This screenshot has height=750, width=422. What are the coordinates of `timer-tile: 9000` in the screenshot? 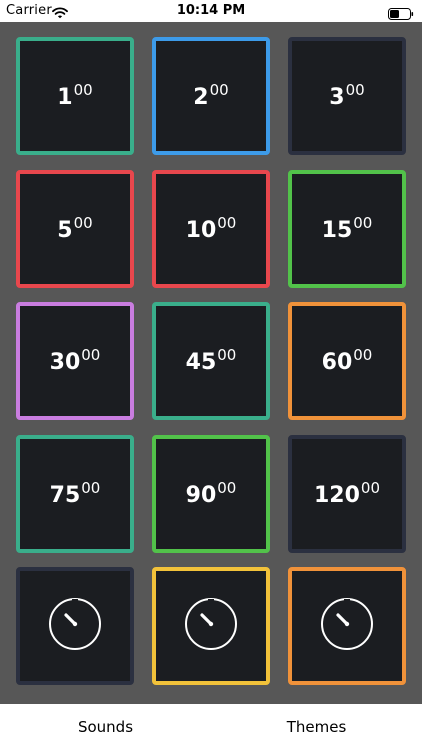 It's located at (211, 494).